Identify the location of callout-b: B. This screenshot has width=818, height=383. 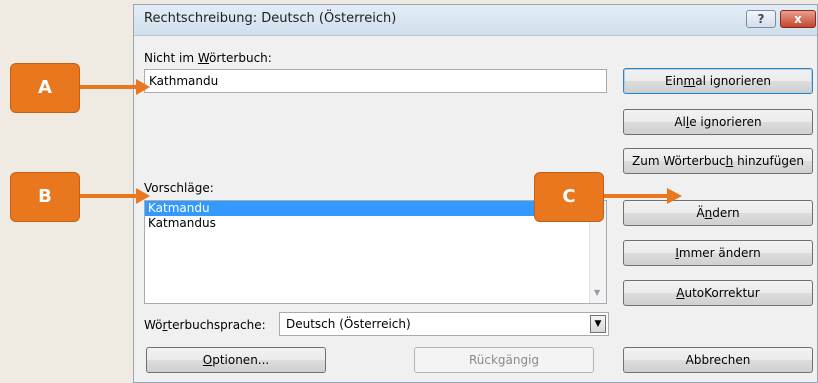
(45, 197).